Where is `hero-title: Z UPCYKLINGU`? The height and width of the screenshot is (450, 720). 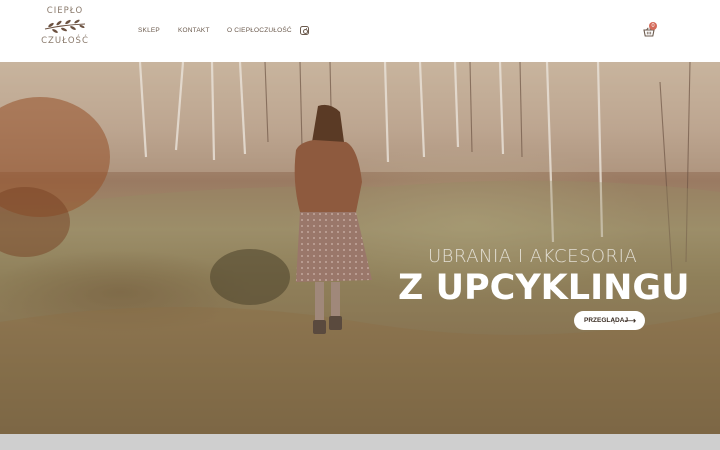
hero-title: Z UPCYKLINGU is located at coordinates (544, 288).